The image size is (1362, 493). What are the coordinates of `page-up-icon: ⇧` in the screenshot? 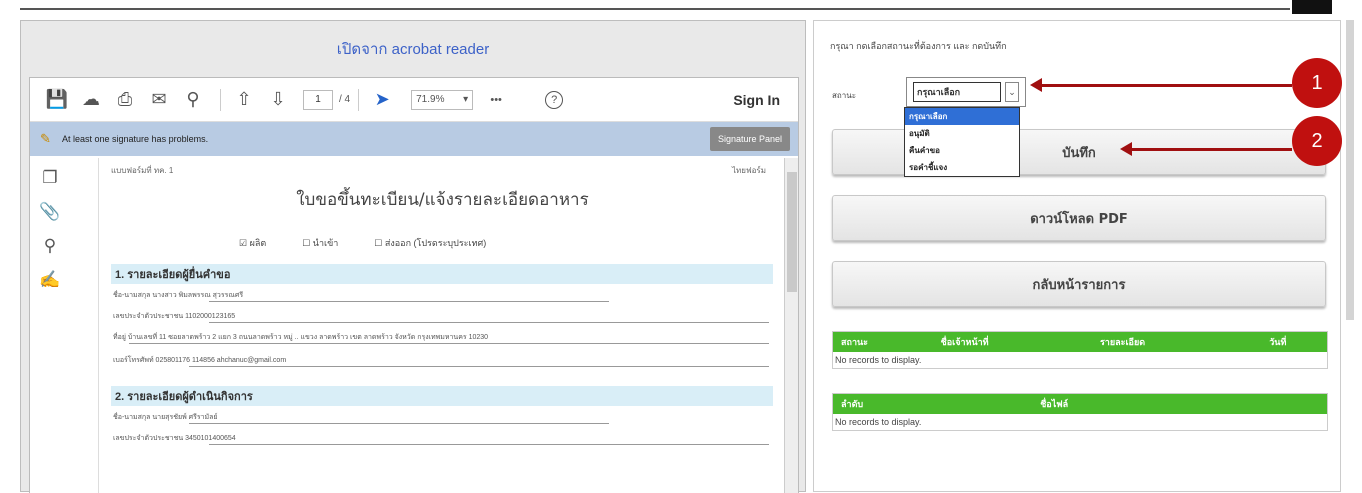 It's located at (244, 100).